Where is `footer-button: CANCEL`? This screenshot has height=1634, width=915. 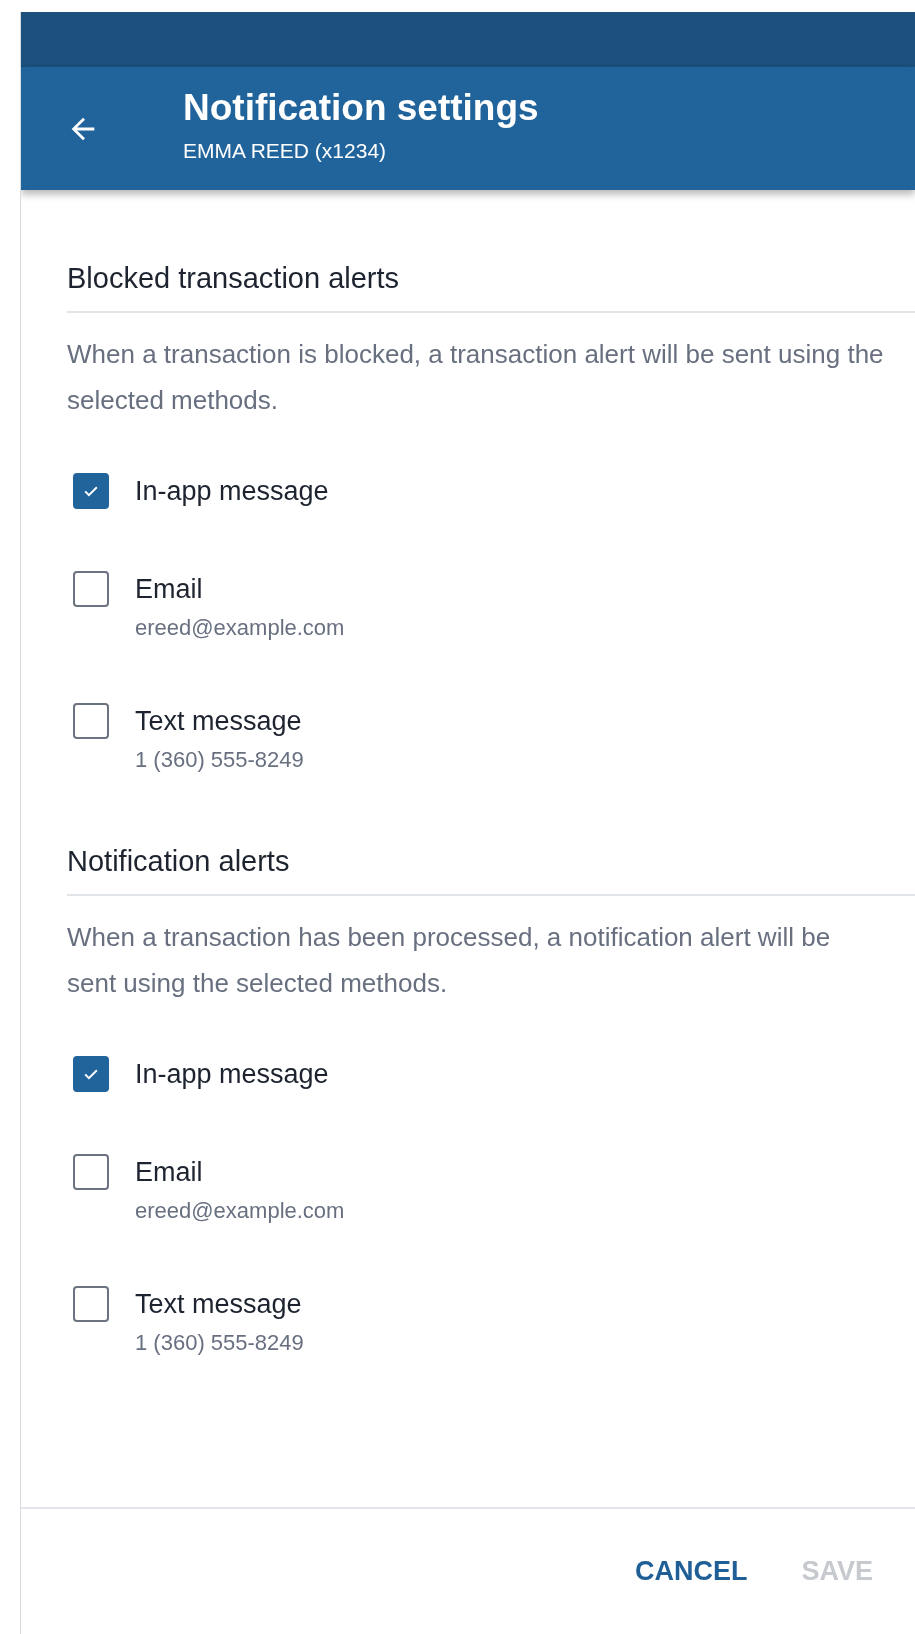 footer-button: CANCEL is located at coordinates (691, 1571).